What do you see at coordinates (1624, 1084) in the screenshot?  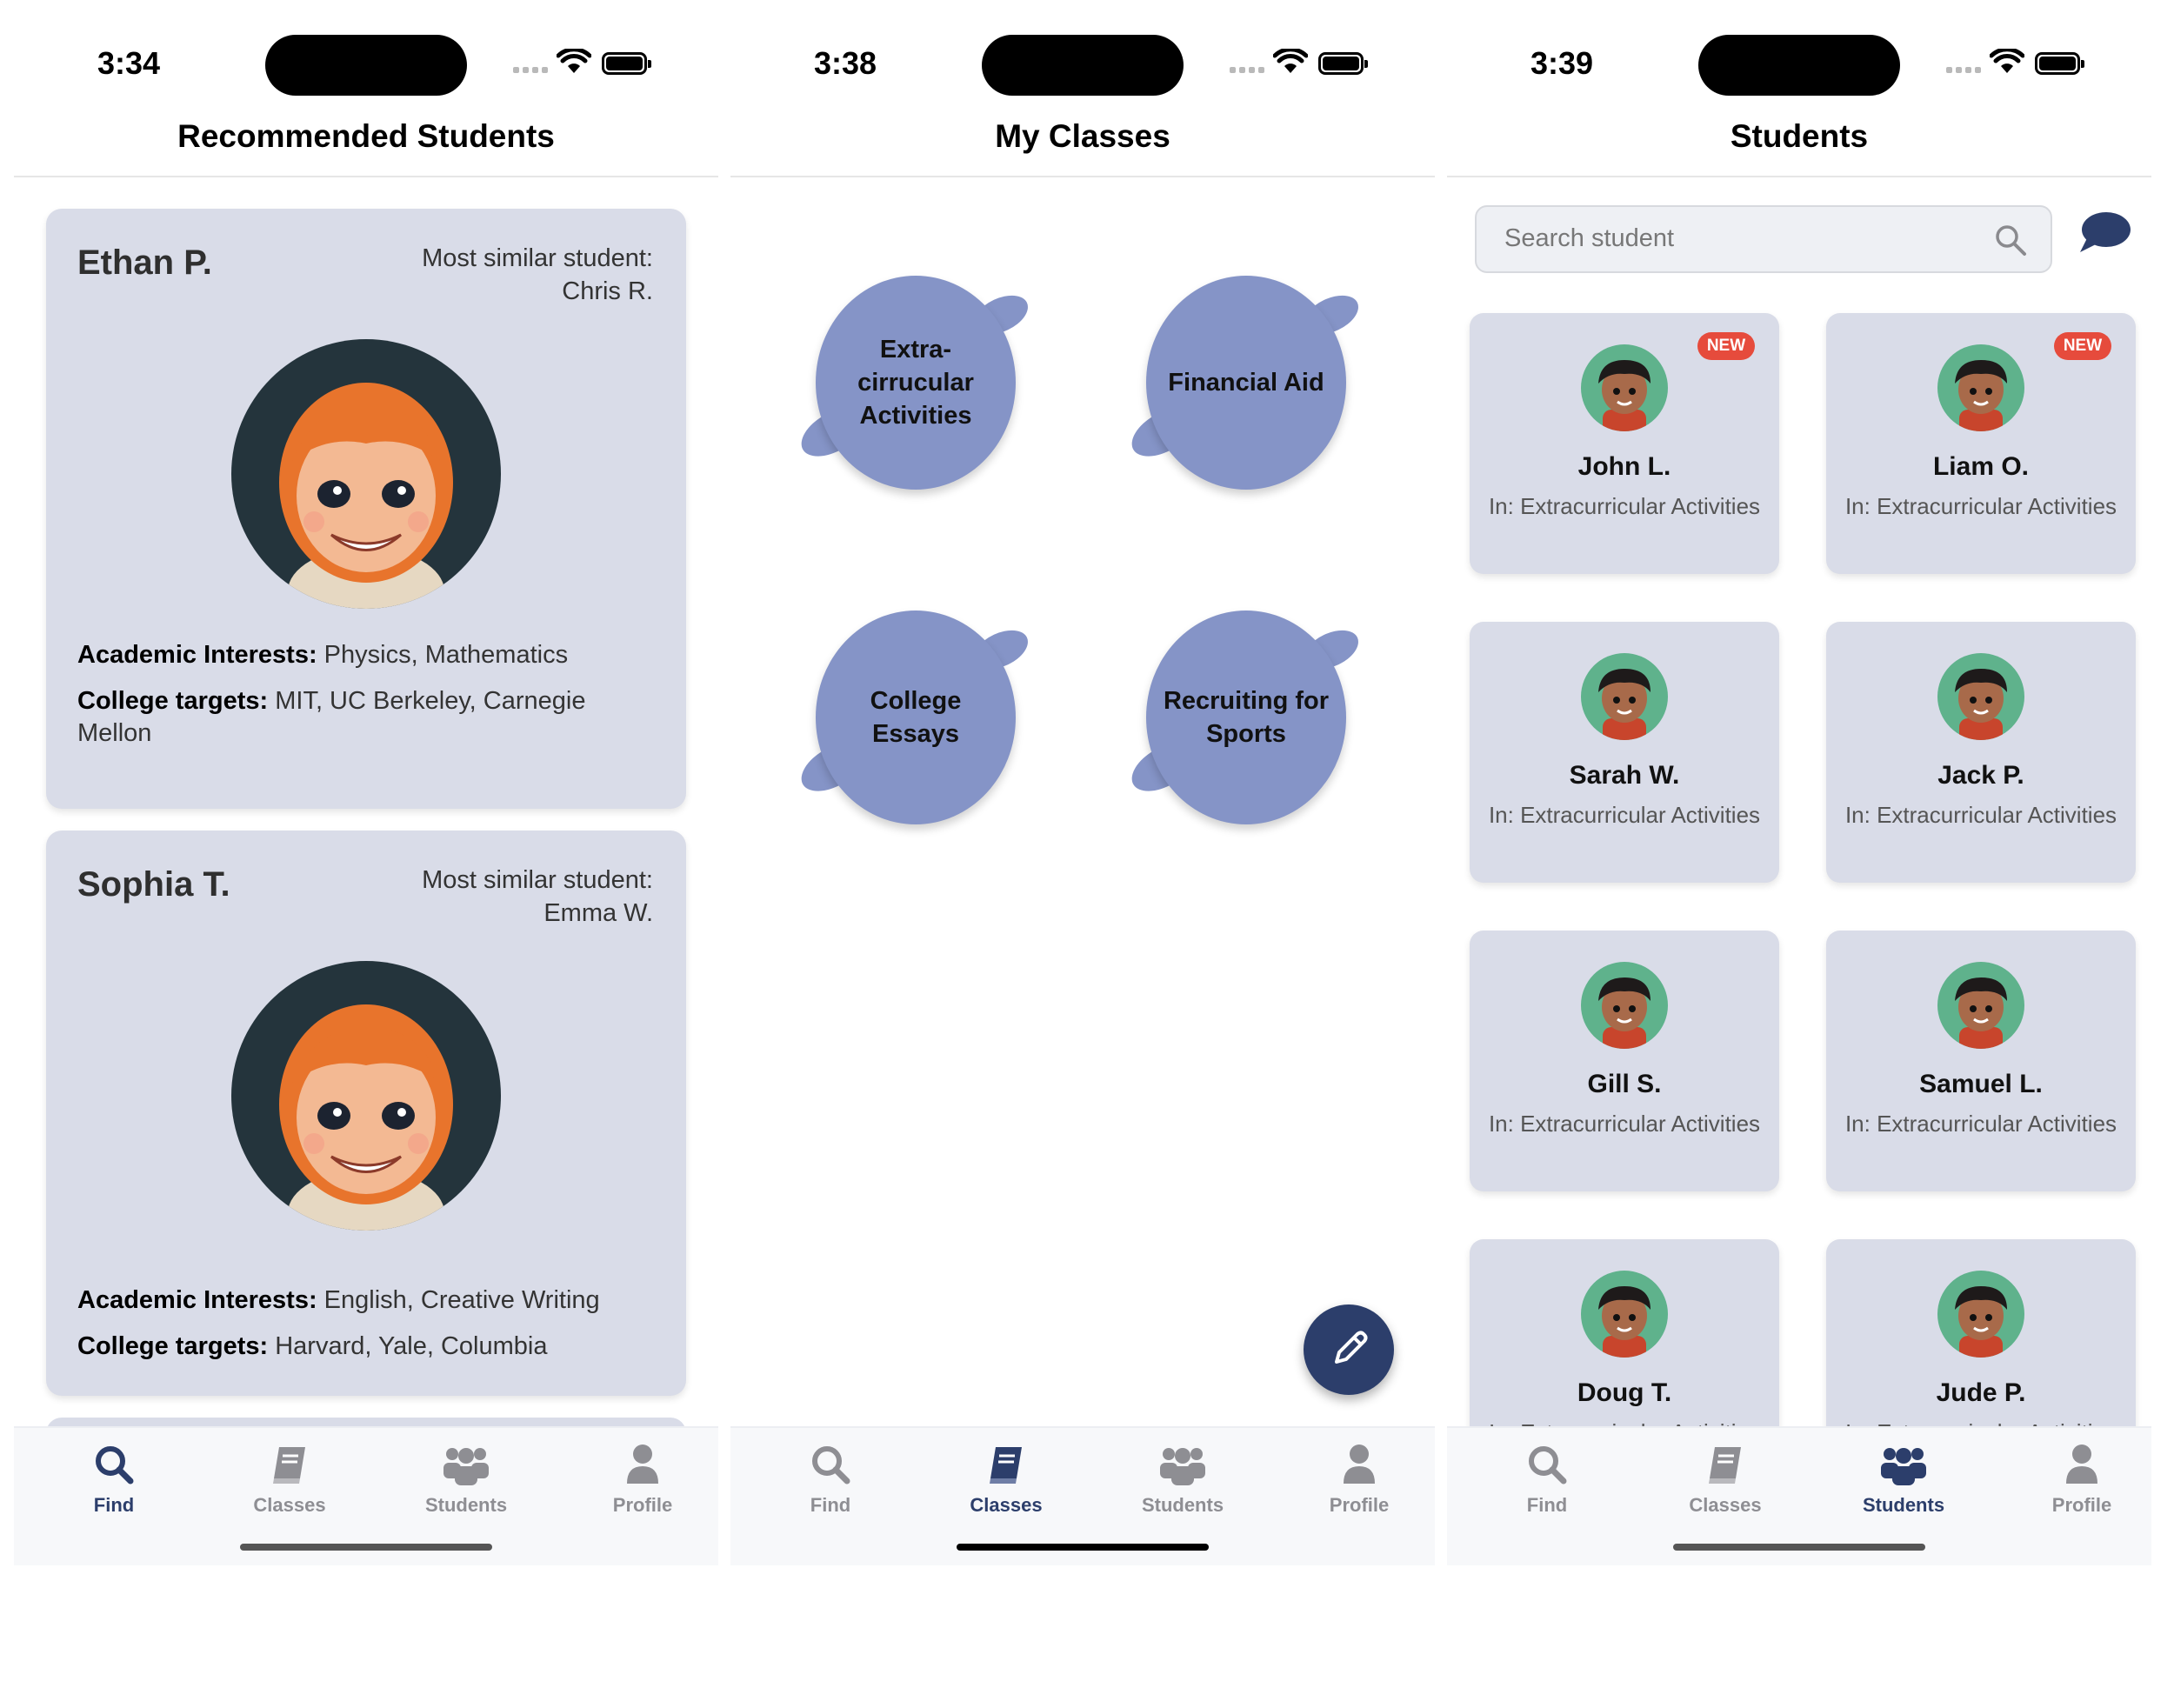 I see `student-name: Gill S.` at bounding box center [1624, 1084].